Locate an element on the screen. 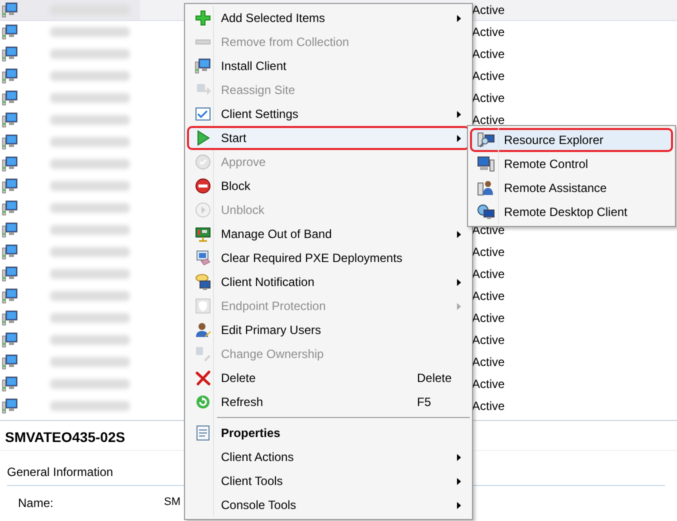 The width and height of the screenshot is (677, 521). submenu-item: Remote Control is located at coordinates (571, 164).